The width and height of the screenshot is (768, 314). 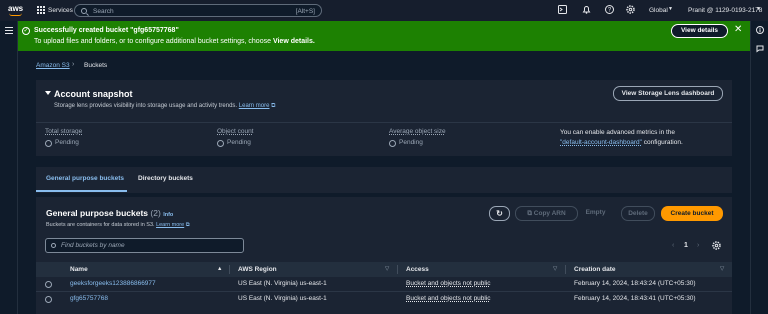 I want to click on info-link: Info, so click(x=168, y=215).